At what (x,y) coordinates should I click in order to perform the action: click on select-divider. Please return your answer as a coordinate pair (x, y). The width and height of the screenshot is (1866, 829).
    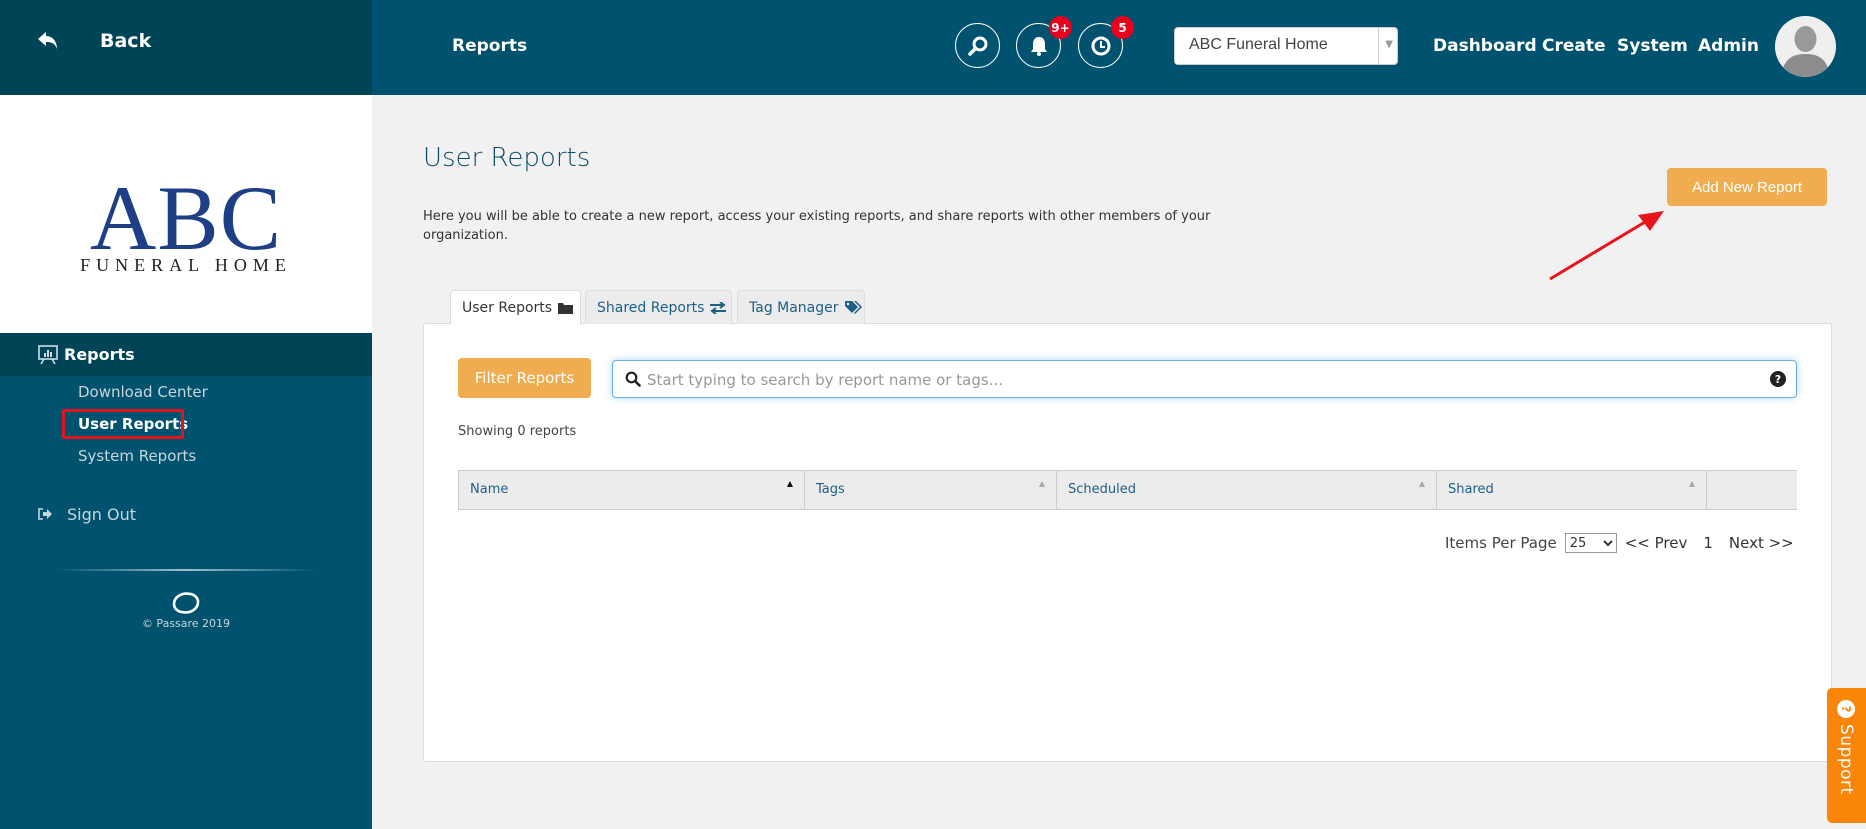
    Looking at the image, I should click on (1378, 46).